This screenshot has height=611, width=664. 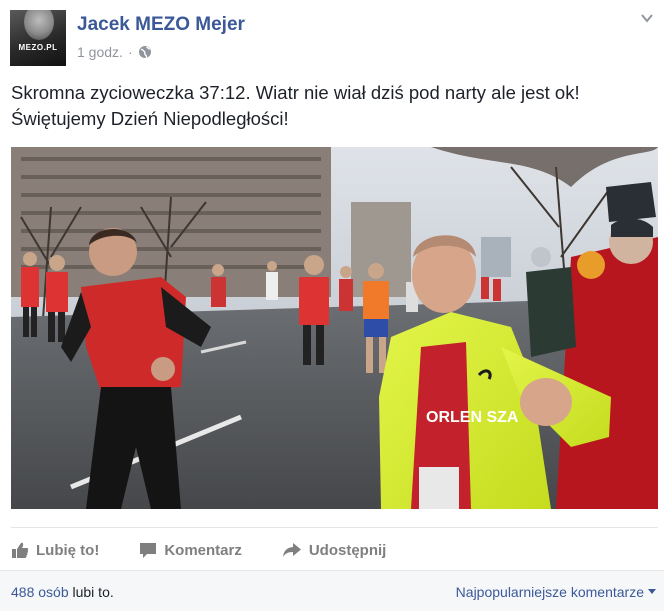 What do you see at coordinates (100, 52) in the screenshot?
I see `post-timestamp: 1 godz.` at bounding box center [100, 52].